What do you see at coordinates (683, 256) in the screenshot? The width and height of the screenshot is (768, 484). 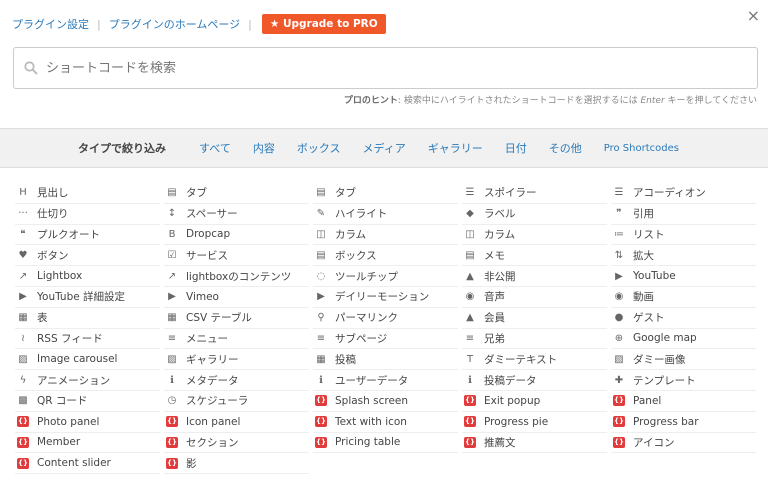 I see `shortcode-item: ⇅ 拡大` at bounding box center [683, 256].